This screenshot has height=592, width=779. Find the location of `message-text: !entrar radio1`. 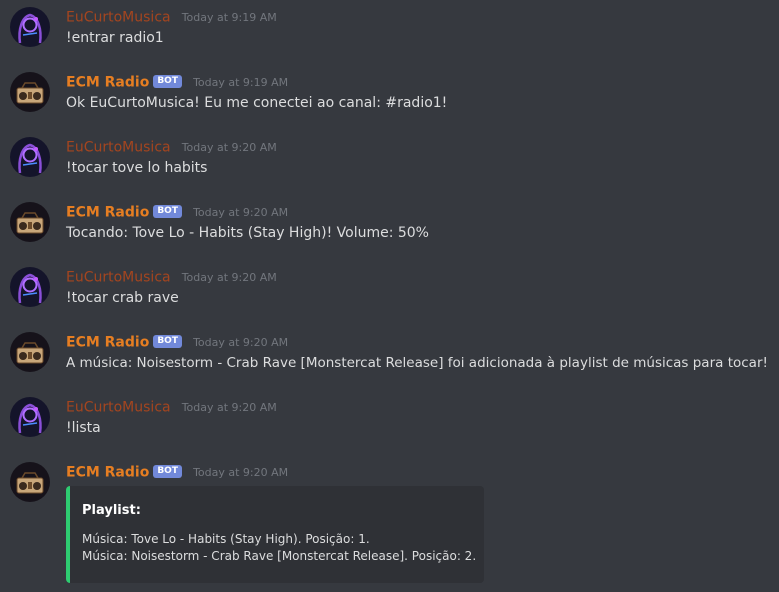

message-text: !entrar radio1 is located at coordinates (115, 38).